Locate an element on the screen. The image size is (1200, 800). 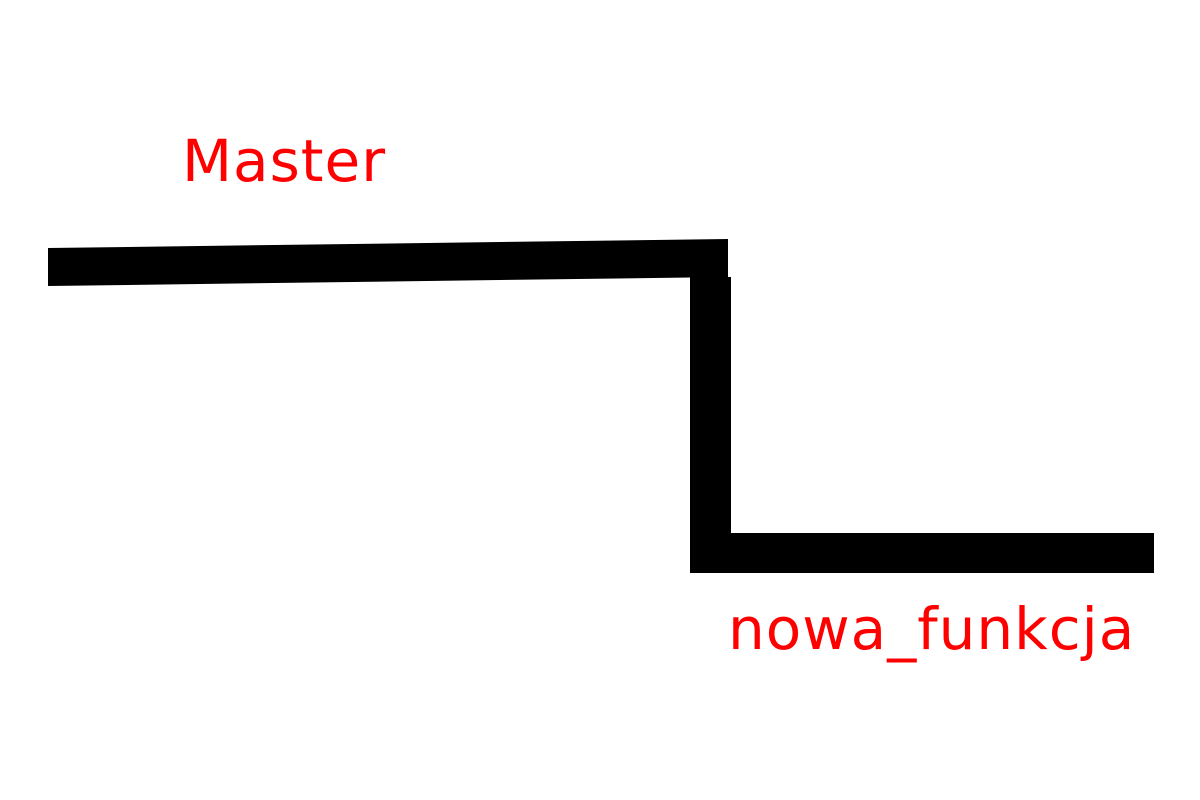
feature-branch-label: nowa_funkcja is located at coordinates (932, 629).